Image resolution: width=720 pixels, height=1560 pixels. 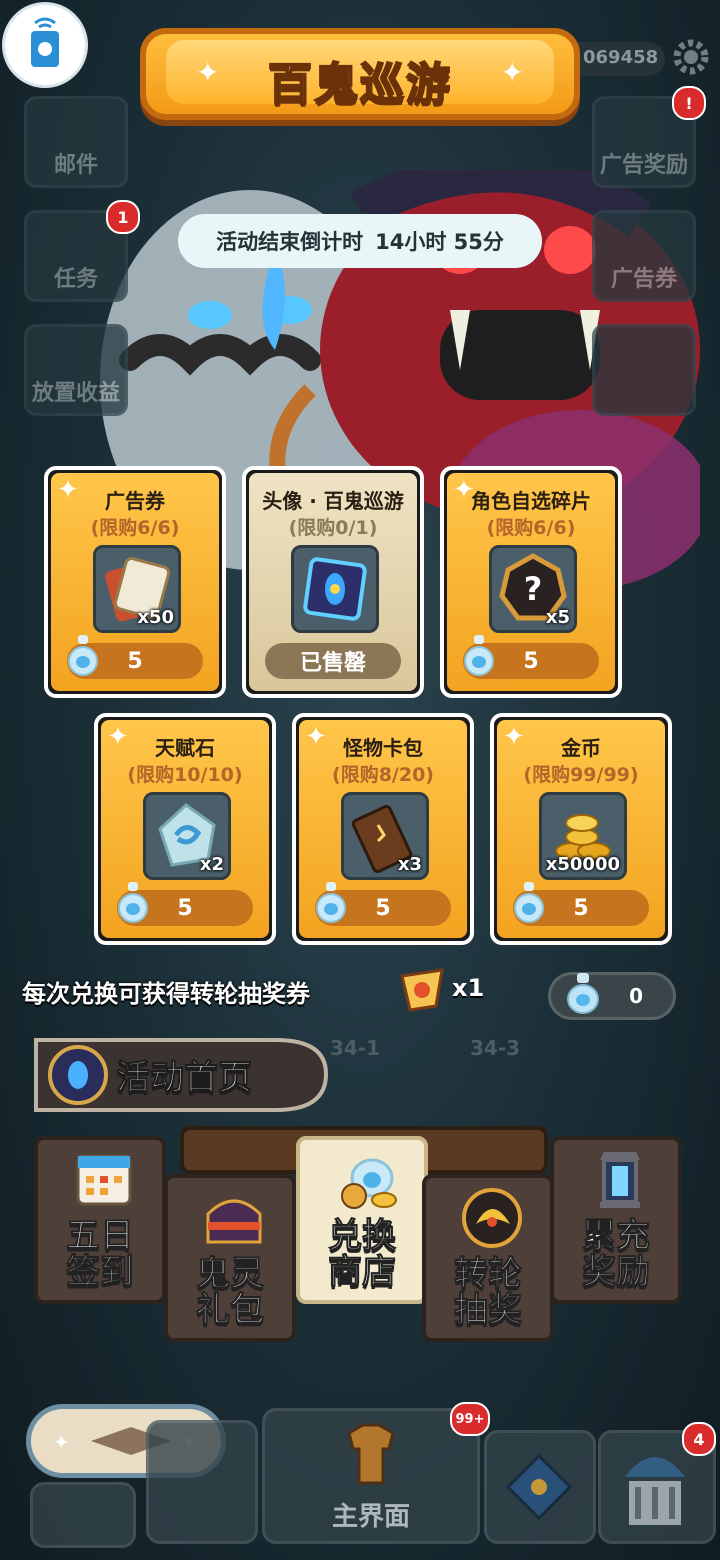 I want to click on nav-puzzle-button, so click(x=540, y=1487).